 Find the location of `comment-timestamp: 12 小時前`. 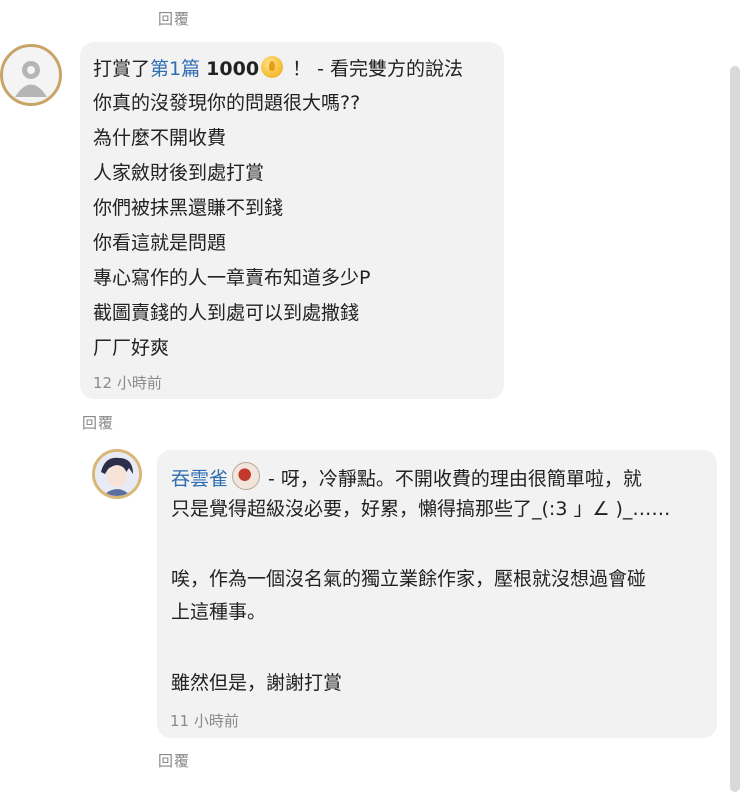

comment-timestamp: 12 小時前 is located at coordinates (127, 383).